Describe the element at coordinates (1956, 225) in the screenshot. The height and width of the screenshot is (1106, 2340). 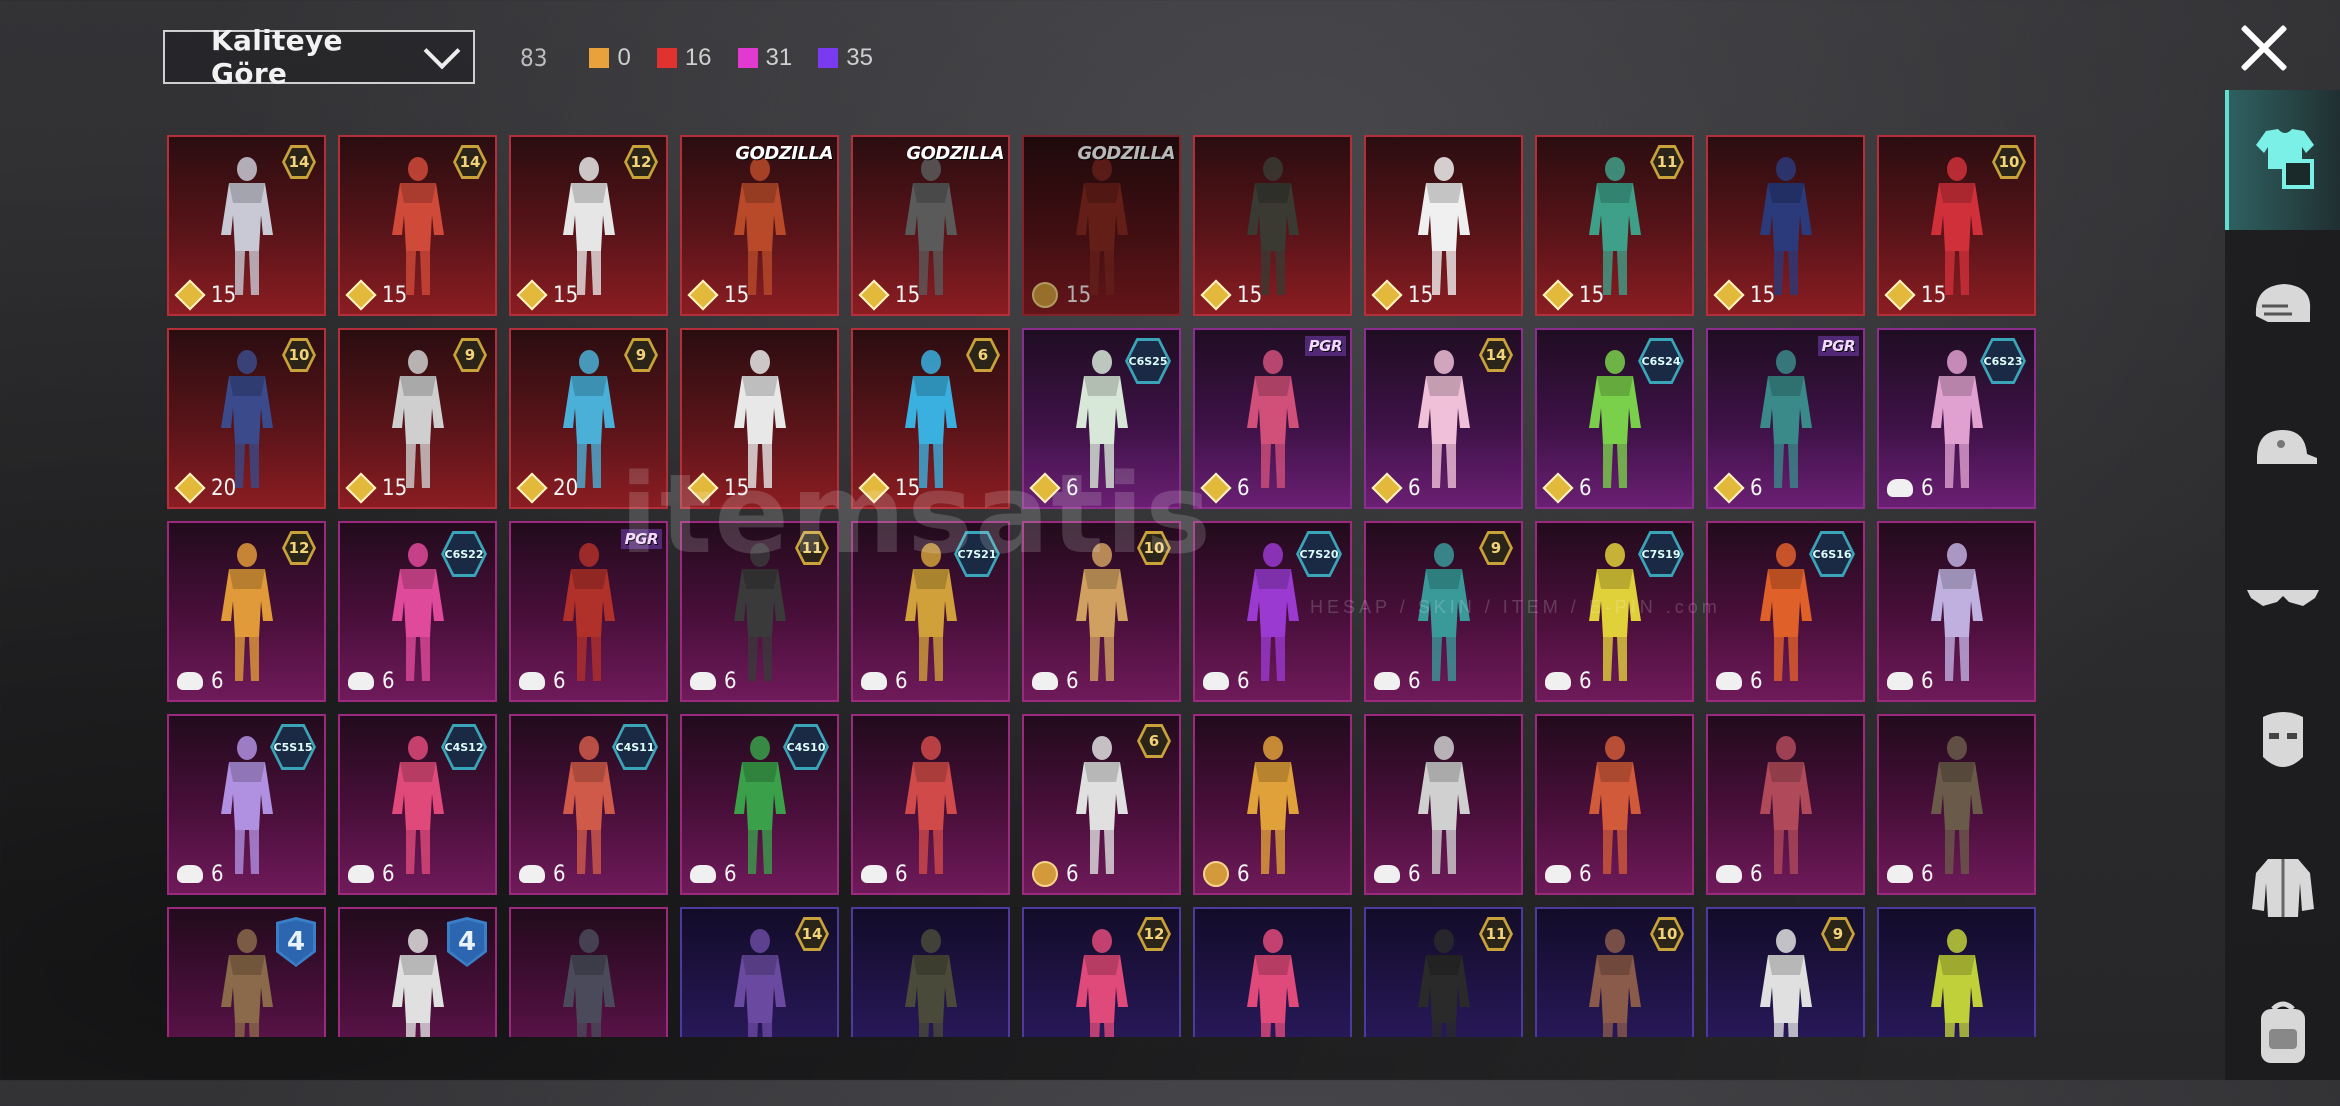
I see `outfit-card: 10 15` at that location.